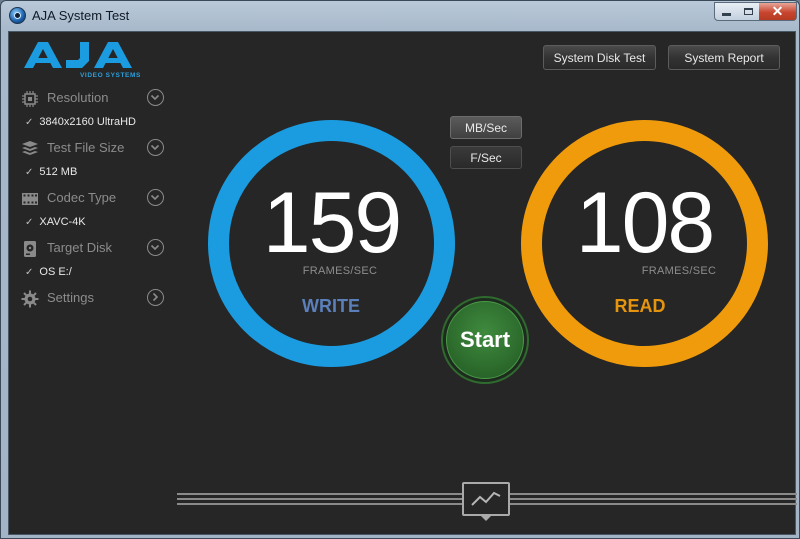 The width and height of the screenshot is (800, 539). What do you see at coordinates (17, 15) in the screenshot?
I see `app-icon` at bounding box center [17, 15].